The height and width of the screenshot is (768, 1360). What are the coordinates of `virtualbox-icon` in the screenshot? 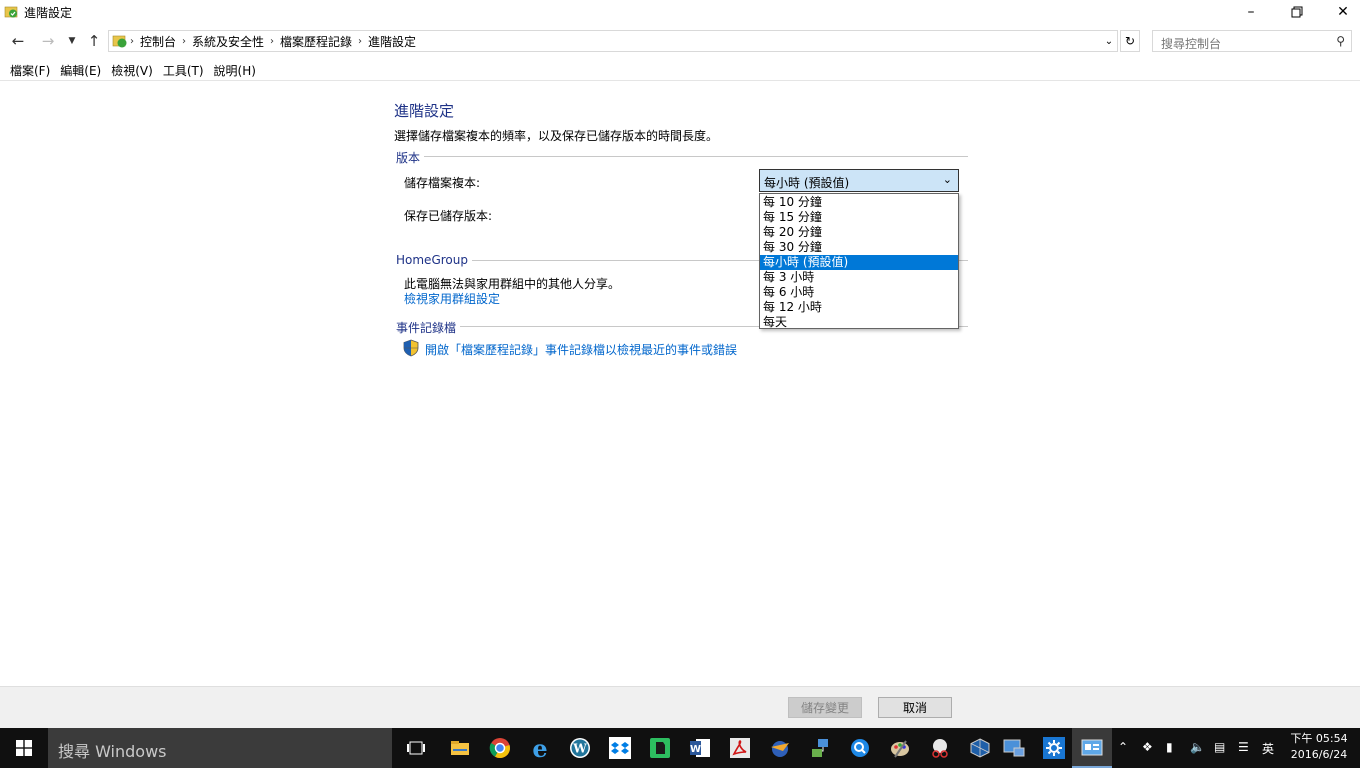 It's located at (980, 748).